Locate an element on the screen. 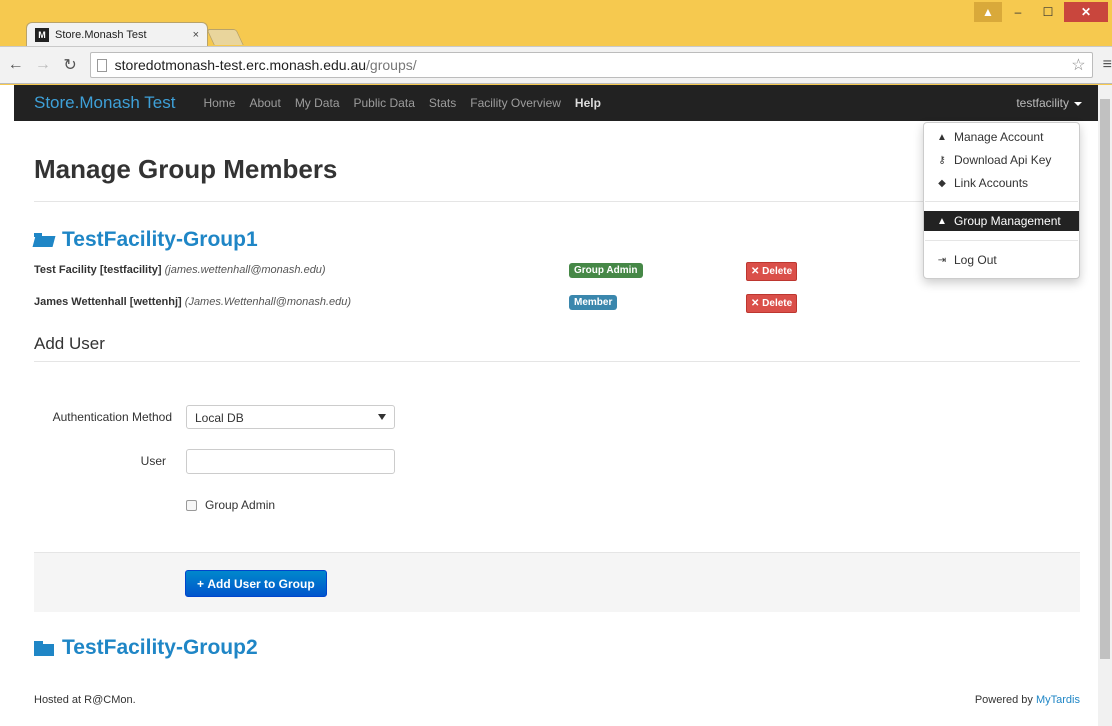 This screenshot has height=726, width=1112. site-brand: Store.Monash Test is located at coordinates (104, 103).